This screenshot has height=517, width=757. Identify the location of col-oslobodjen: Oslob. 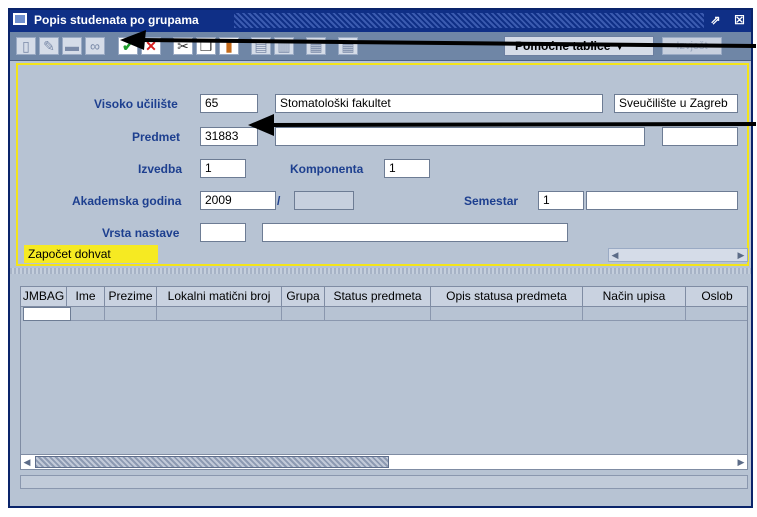
(716, 297).